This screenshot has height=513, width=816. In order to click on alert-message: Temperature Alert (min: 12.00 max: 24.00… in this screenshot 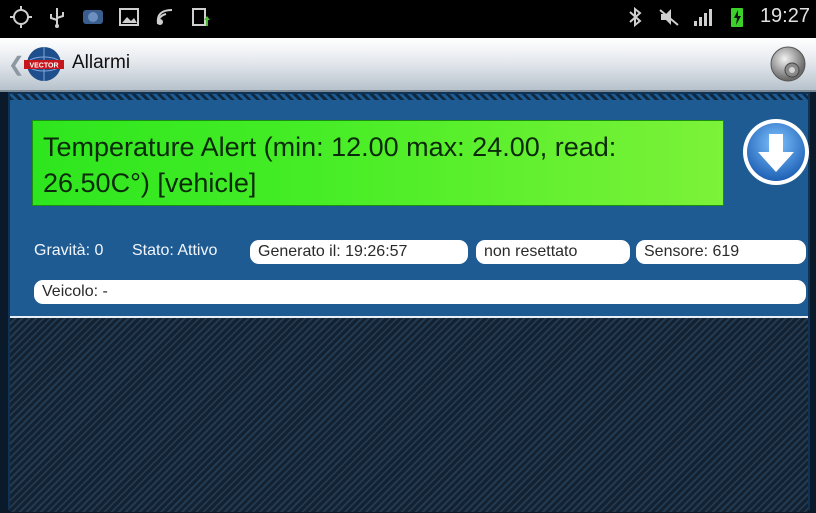, I will do `click(378, 163)`.